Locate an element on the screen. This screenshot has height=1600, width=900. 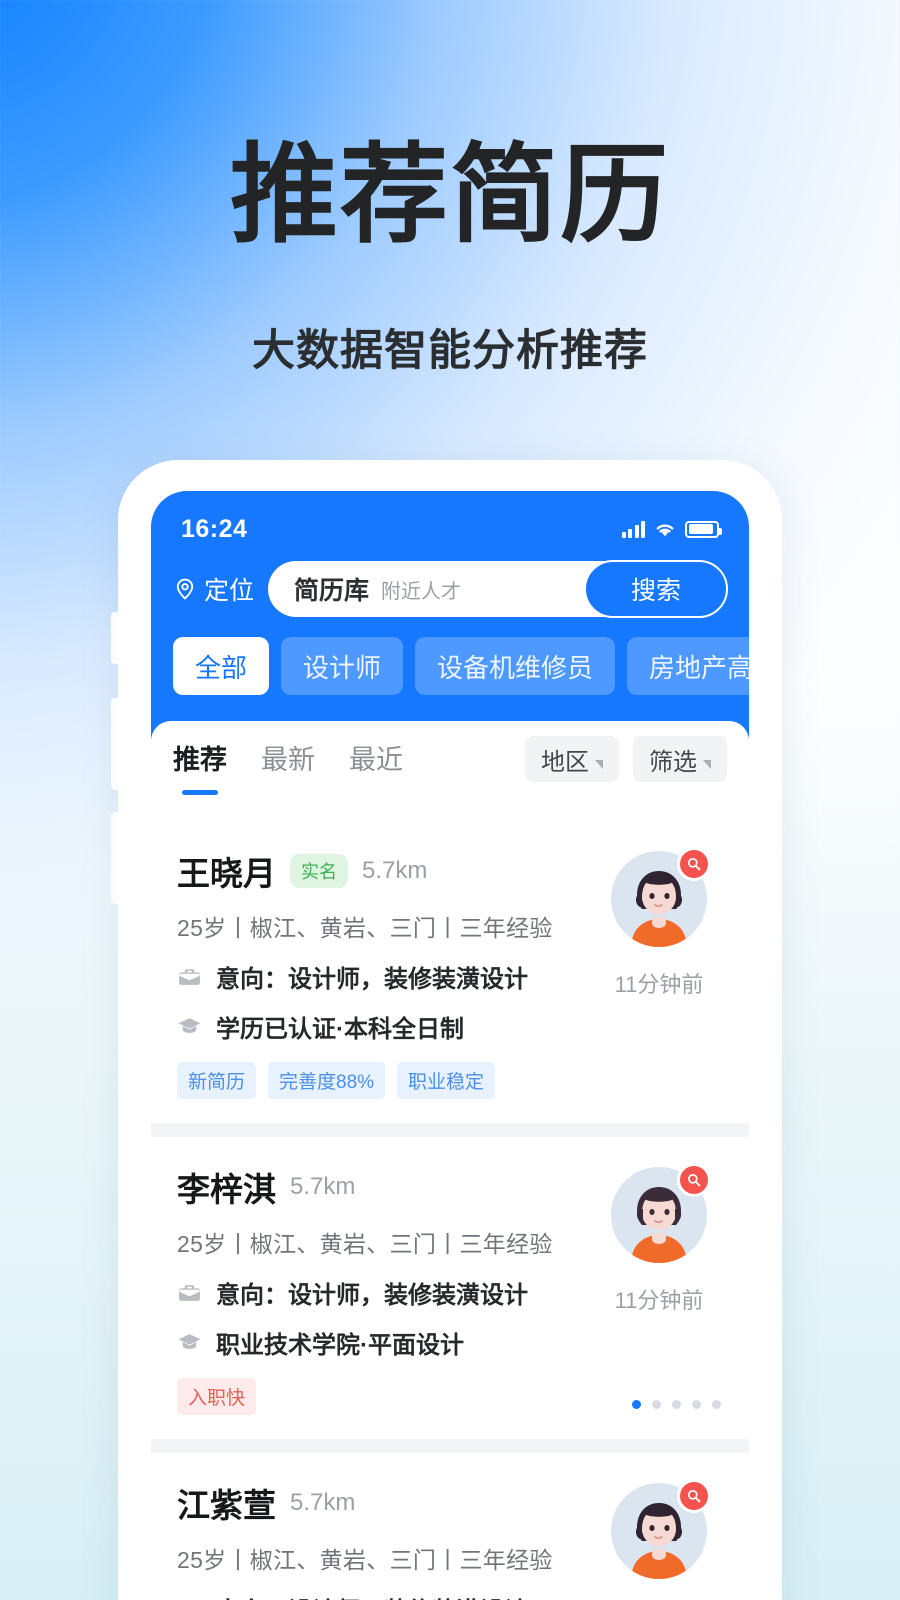
location-pin-icon is located at coordinates (185, 589).